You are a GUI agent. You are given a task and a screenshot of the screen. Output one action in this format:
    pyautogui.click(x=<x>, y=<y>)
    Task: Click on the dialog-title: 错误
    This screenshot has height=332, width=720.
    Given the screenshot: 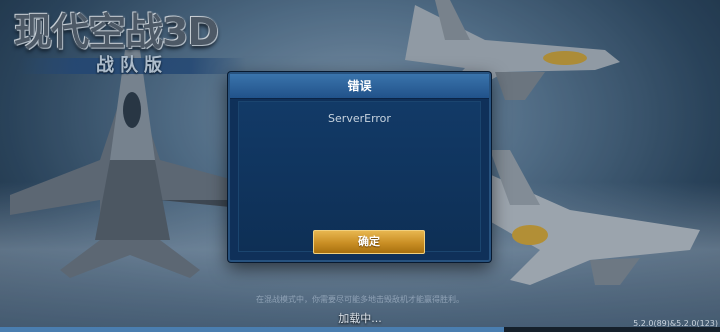 What is the action you would take?
    pyautogui.click(x=359, y=86)
    